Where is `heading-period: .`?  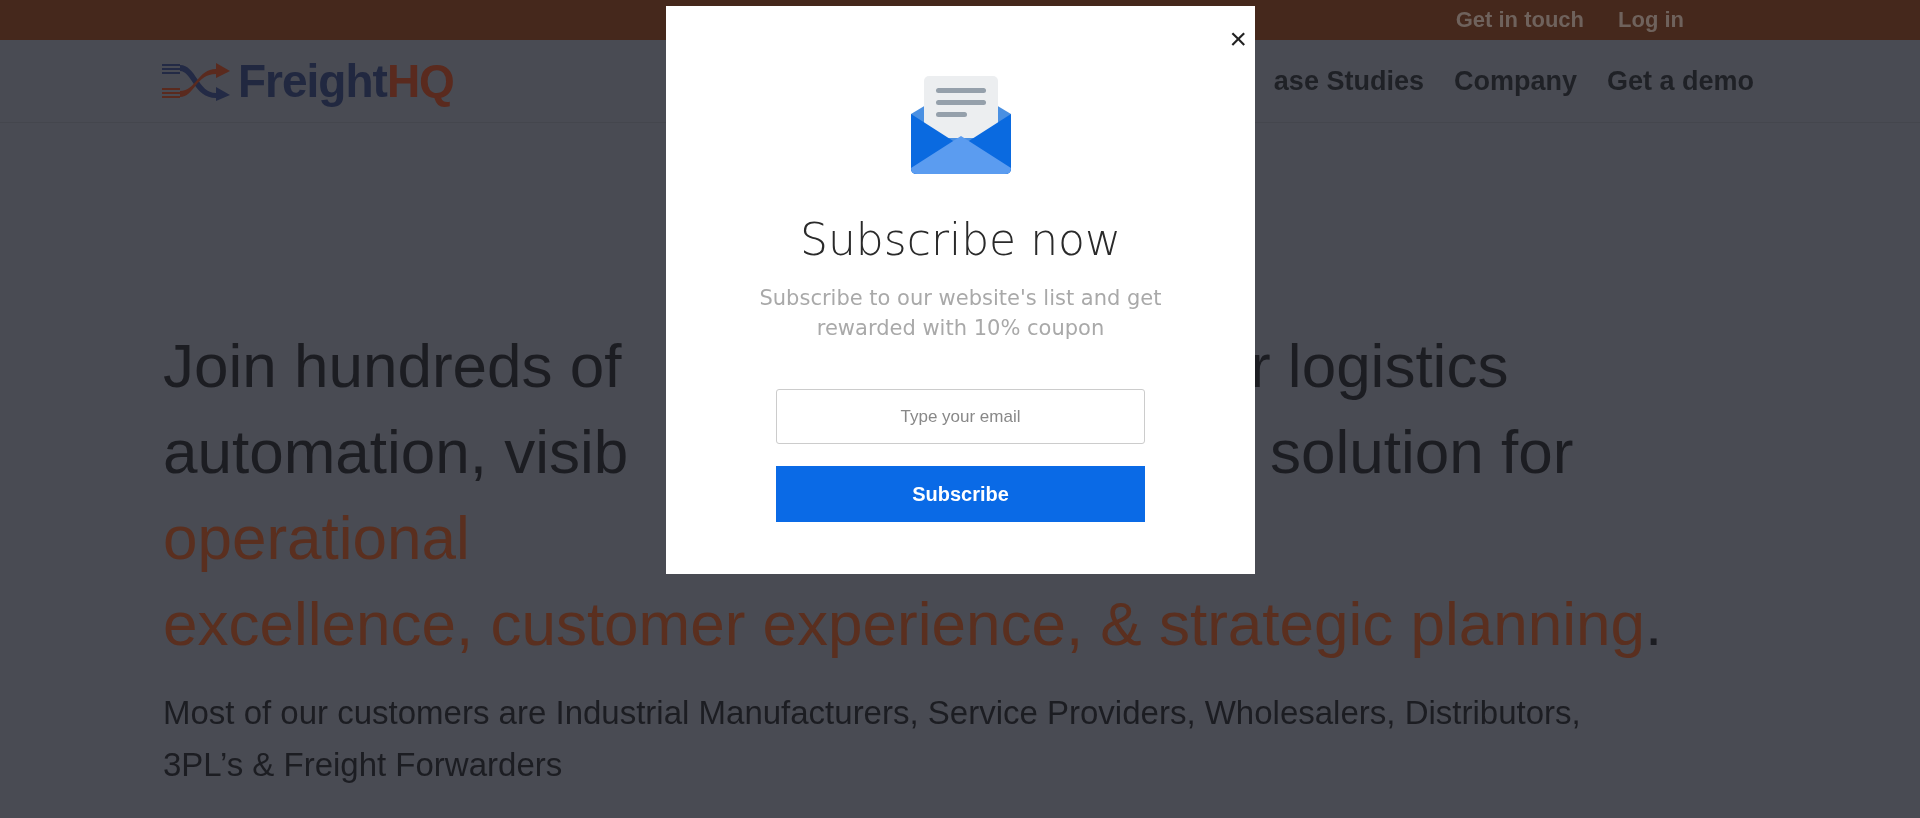 heading-period: . is located at coordinates (1653, 624).